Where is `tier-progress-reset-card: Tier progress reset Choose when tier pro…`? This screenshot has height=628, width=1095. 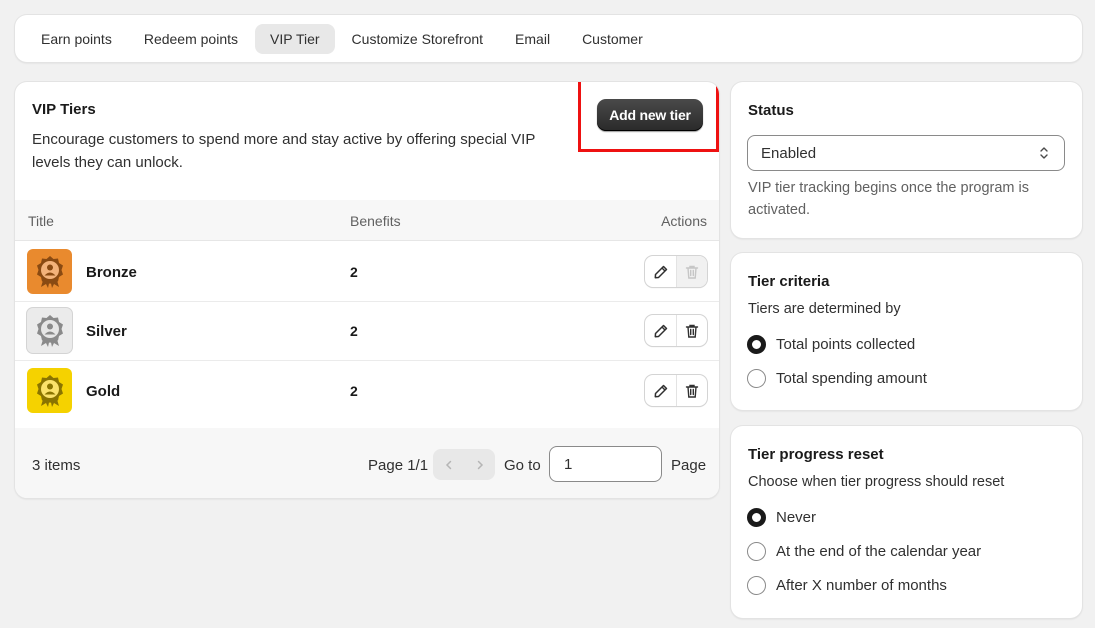 tier-progress-reset-card: Tier progress reset Choose when tier pro… is located at coordinates (906, 522).